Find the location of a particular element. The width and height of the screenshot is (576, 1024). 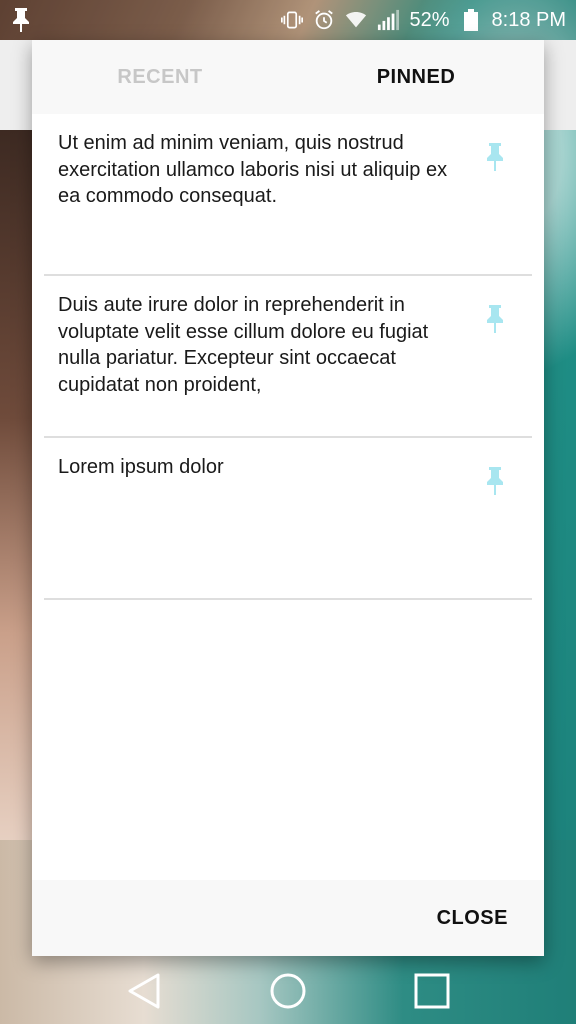

wifi-icon is located at coordinates (356, 20).